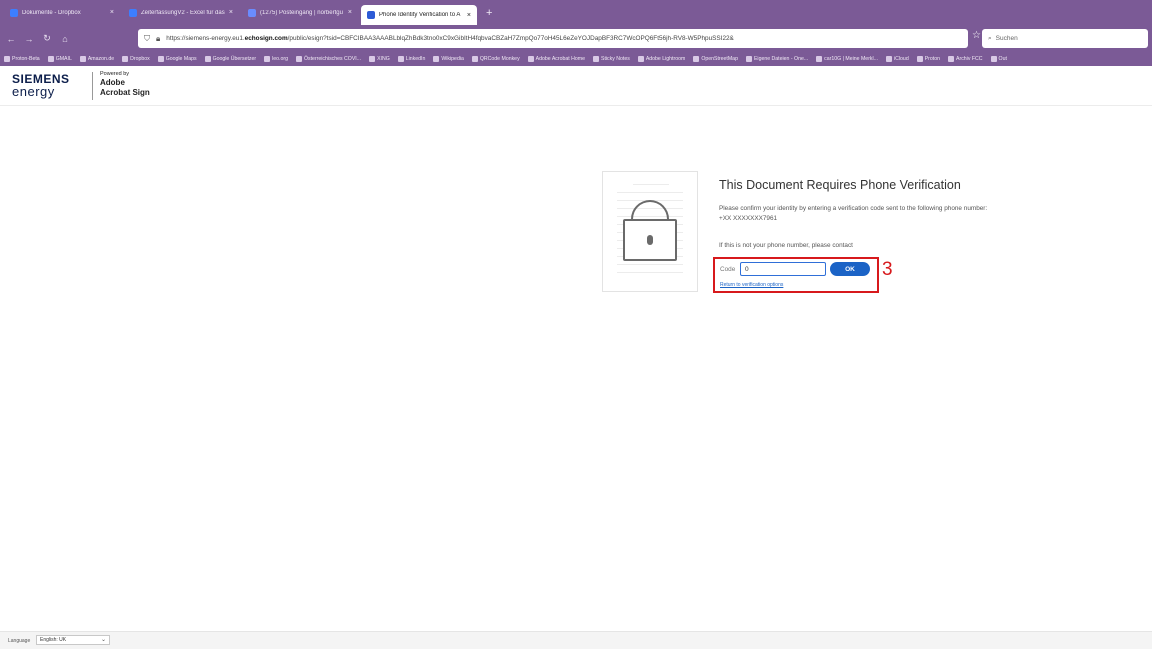  I want to click on language-label: Language, so click(19, 641).